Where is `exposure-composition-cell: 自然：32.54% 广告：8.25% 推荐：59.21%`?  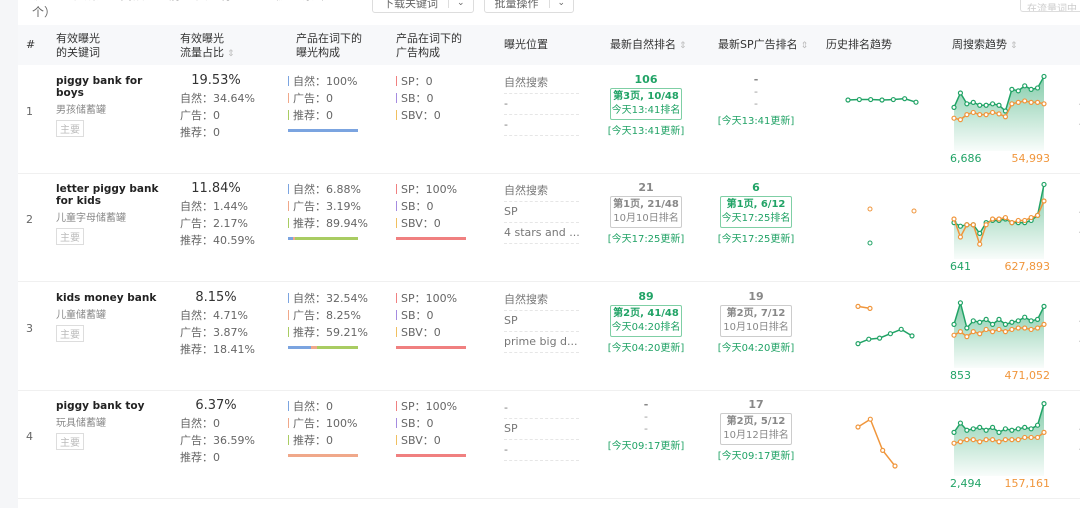
exposure-composition-cell: 自然：32.54% 广告：8.25% 推荐：59.21% is located at coordinates (328, 319).